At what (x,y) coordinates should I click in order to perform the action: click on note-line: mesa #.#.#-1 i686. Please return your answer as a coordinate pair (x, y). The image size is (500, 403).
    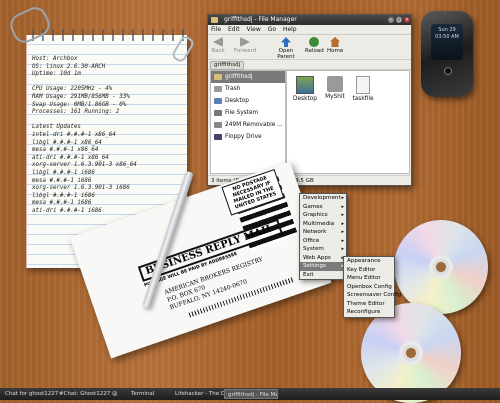
    Looking at the image, I should click on (62, 180).